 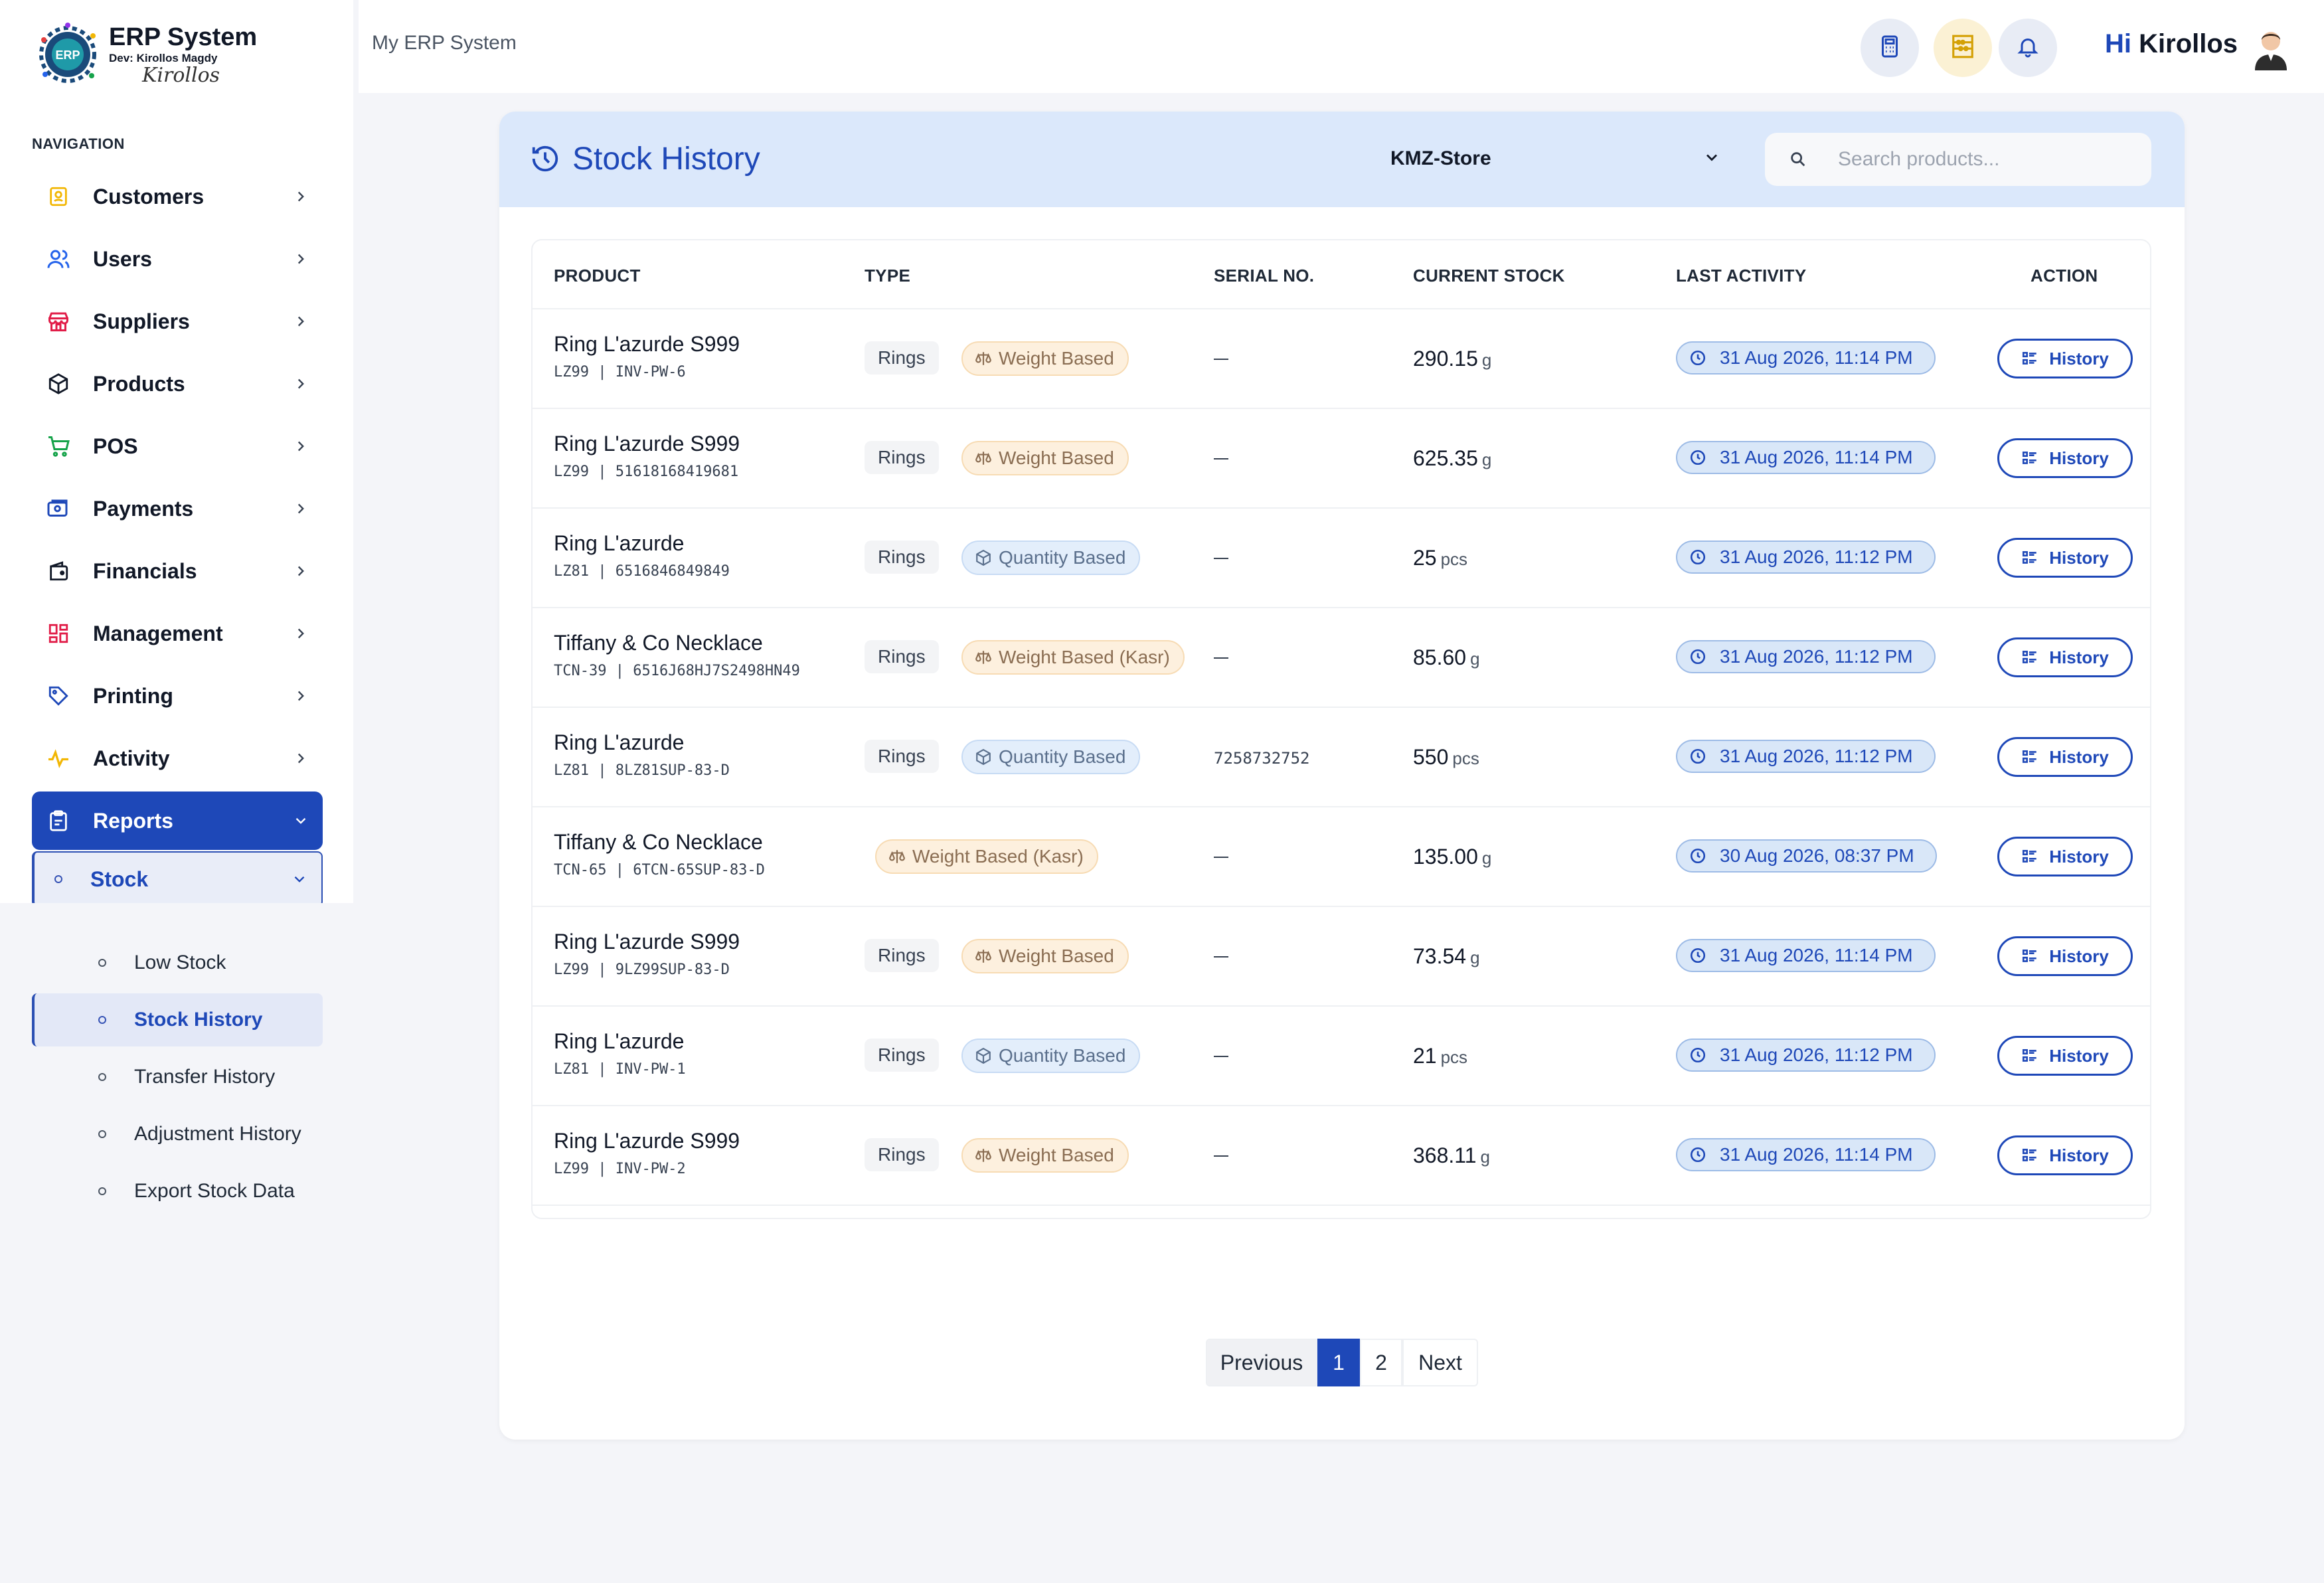 What do you see at coordinates (178, 1019) in the screenshot?
I see `sidebar-subitem-stock-history: Stock History` at bounding box center [178, 1019].